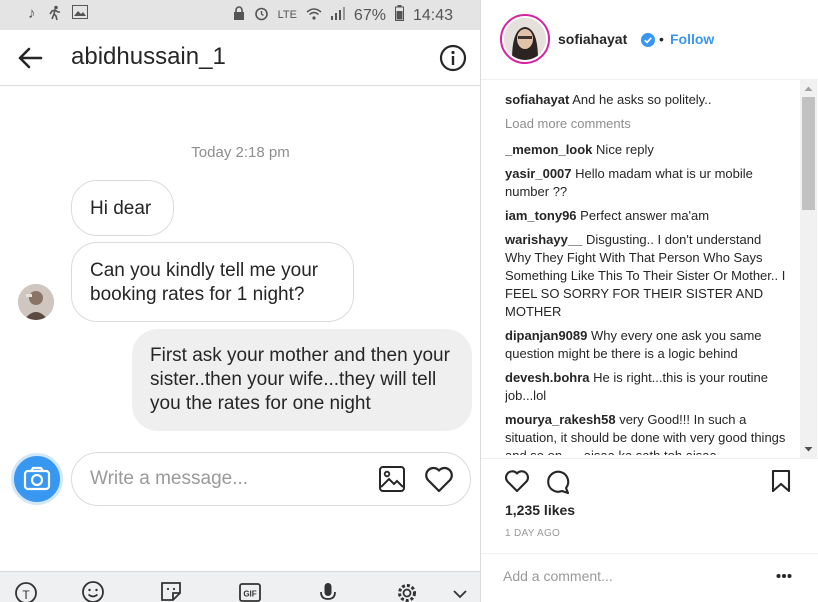 This screenshot has width=818, height=602. I want to click on comment-username: devesh.bohra, so click(547, 377).